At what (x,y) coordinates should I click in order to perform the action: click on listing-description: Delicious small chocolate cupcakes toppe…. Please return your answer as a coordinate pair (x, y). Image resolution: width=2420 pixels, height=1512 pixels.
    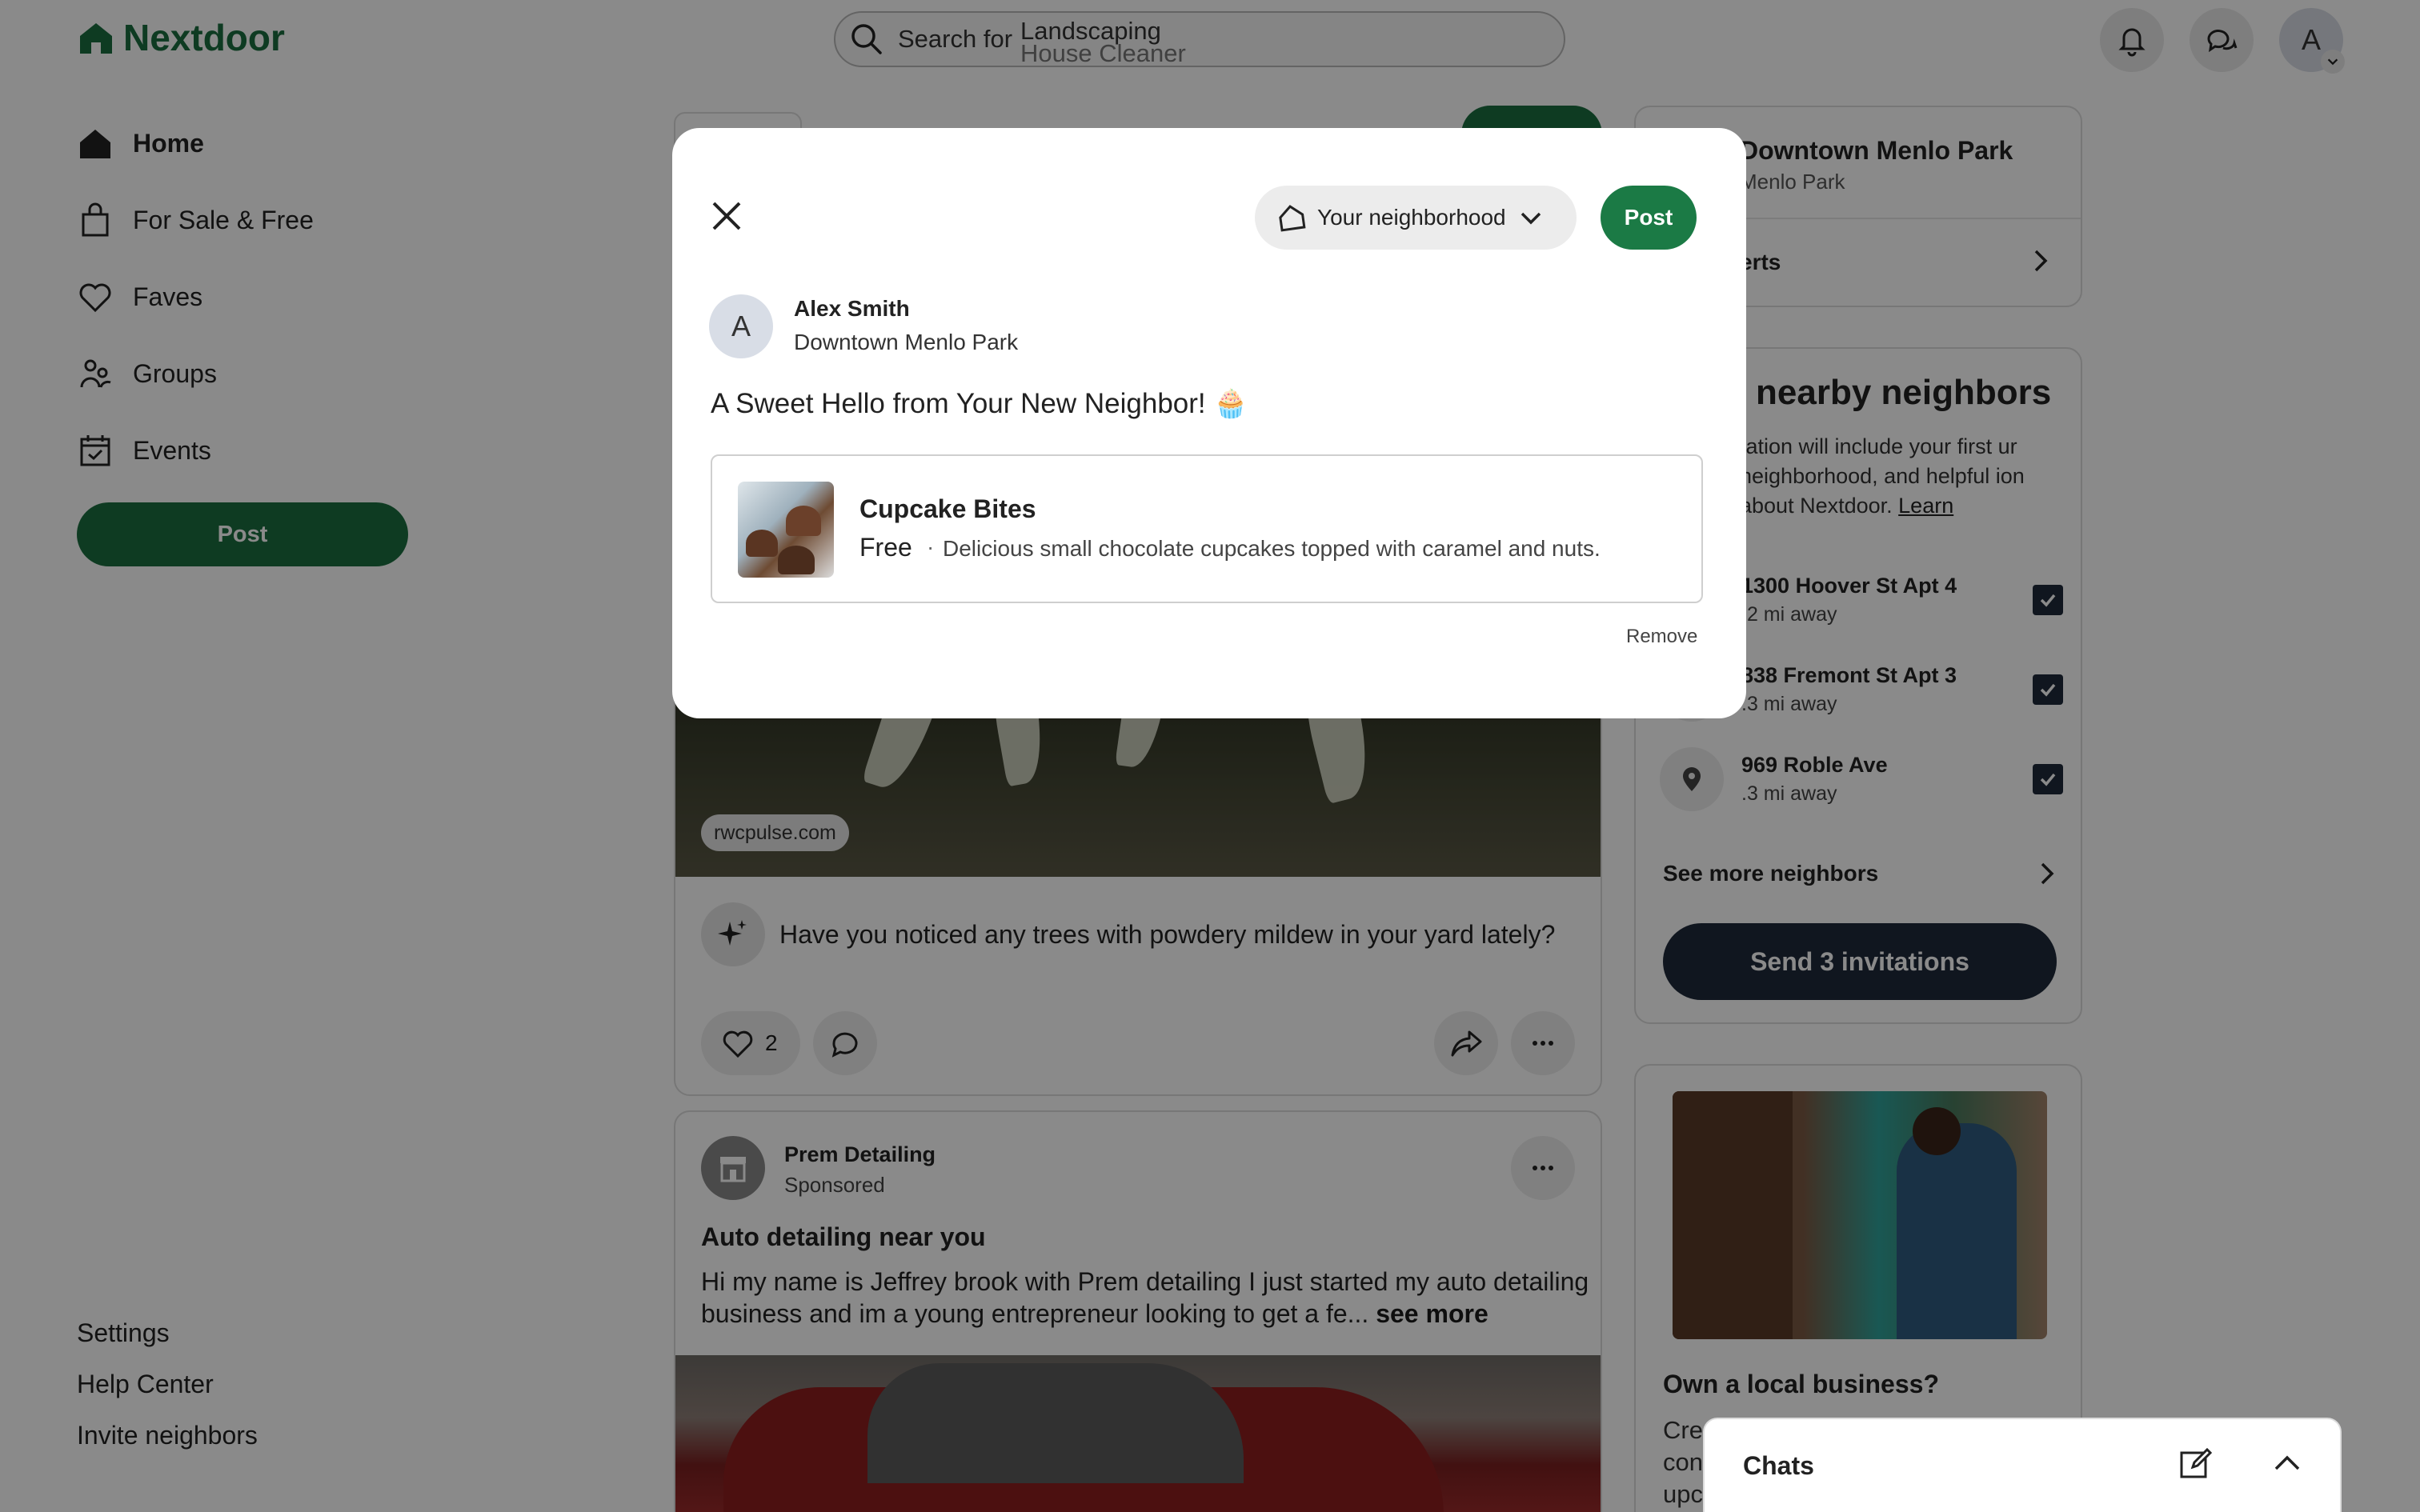
    Looking at the image, I should click on (1272, 548).